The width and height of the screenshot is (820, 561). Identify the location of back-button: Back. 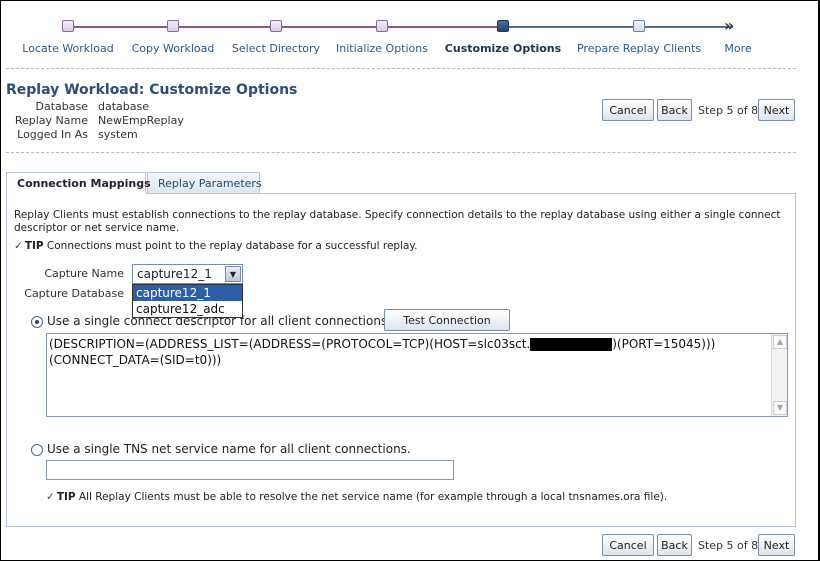
(674, 110).